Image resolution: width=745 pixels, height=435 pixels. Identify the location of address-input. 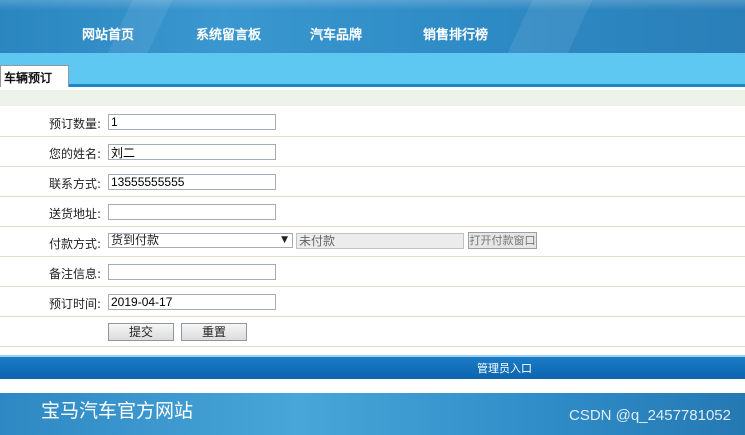
(192, 212).